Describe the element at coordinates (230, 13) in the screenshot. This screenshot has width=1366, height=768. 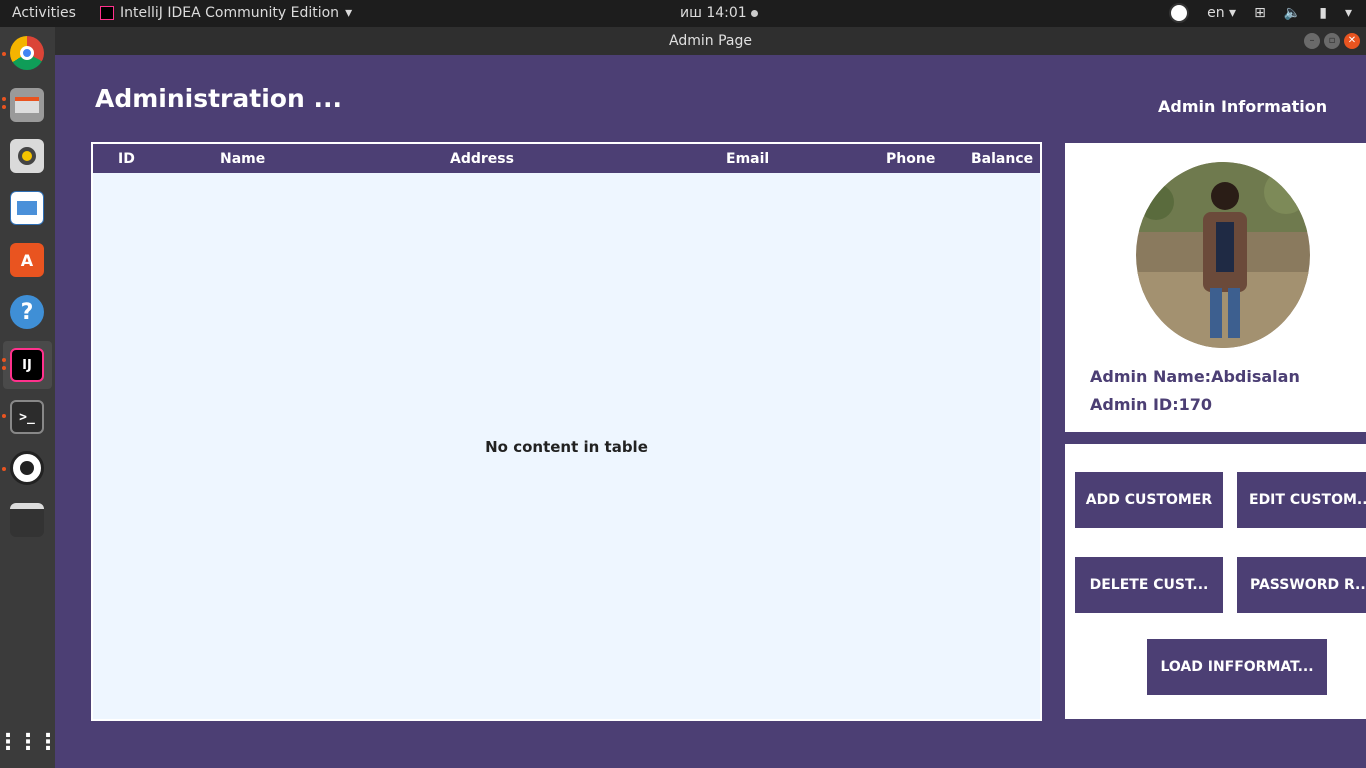
I see `app-menu-label: IntelliJ IDEA Community Edition` at that location.